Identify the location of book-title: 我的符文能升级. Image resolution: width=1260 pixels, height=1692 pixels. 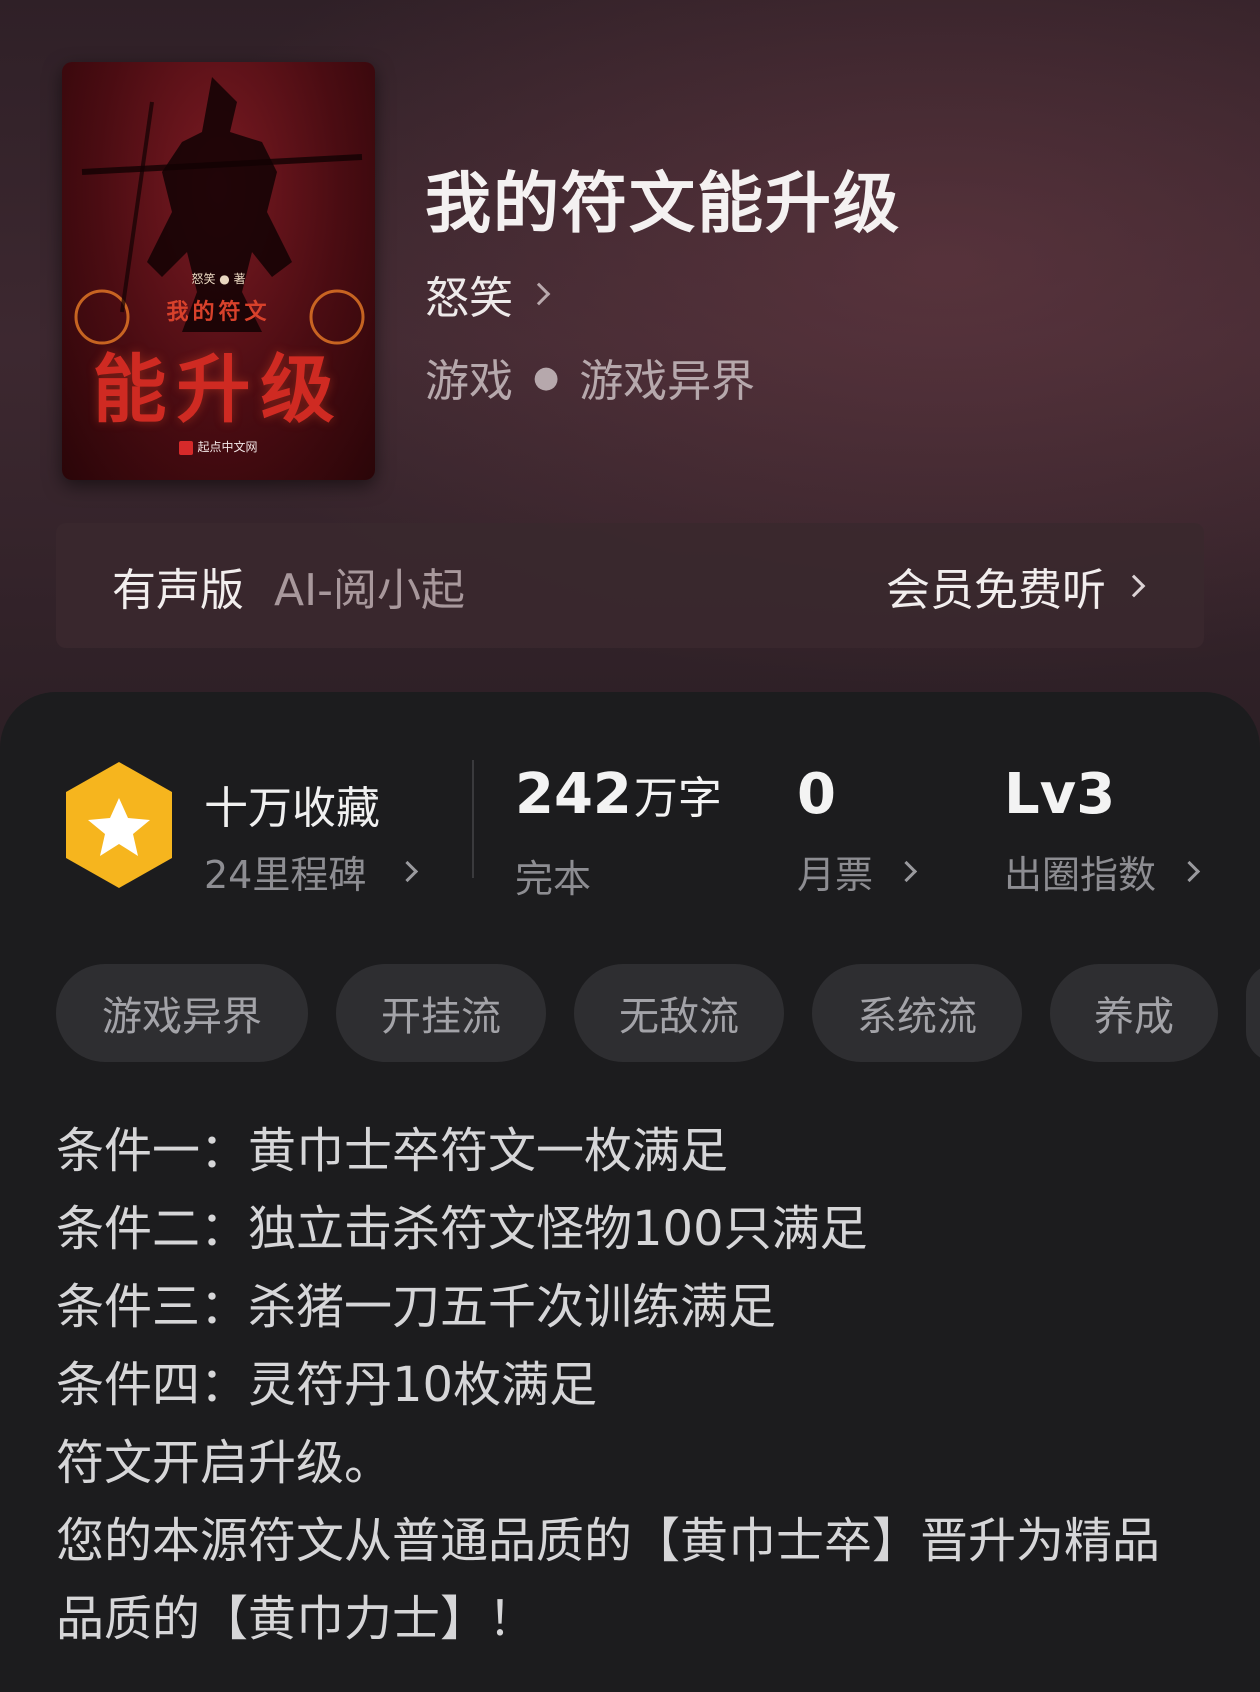
(663, 203).